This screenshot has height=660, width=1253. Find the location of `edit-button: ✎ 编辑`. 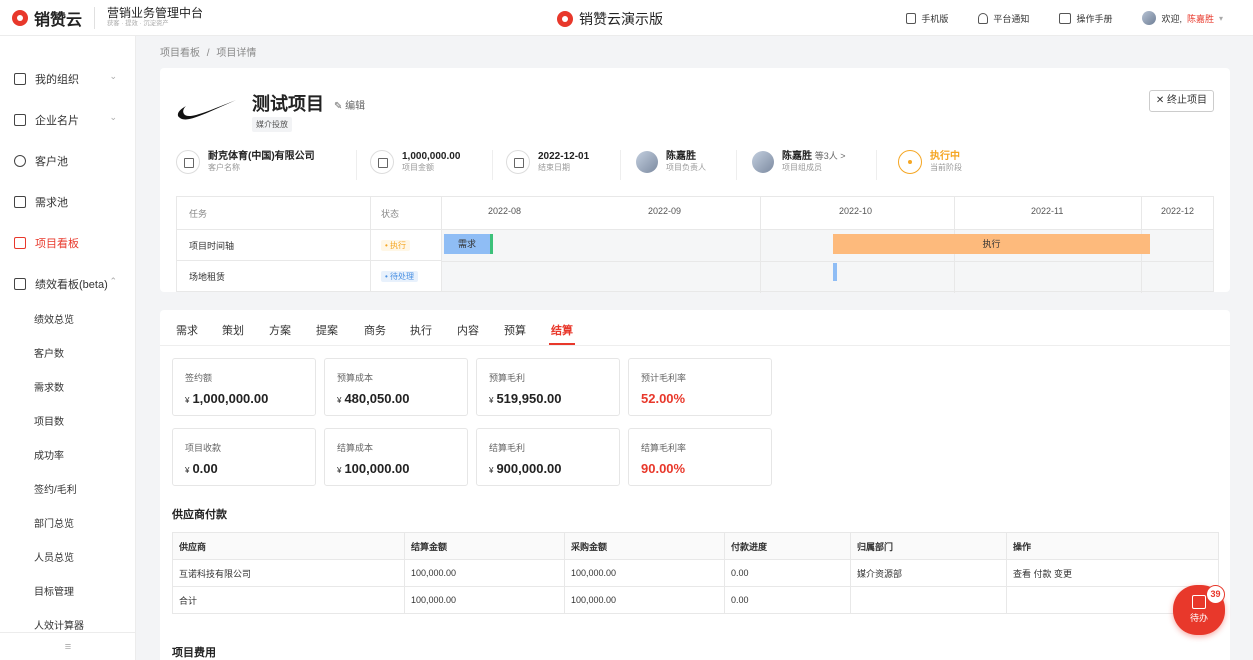

edit-button: ✎ 编辑 is located at coordinates (349, 104).